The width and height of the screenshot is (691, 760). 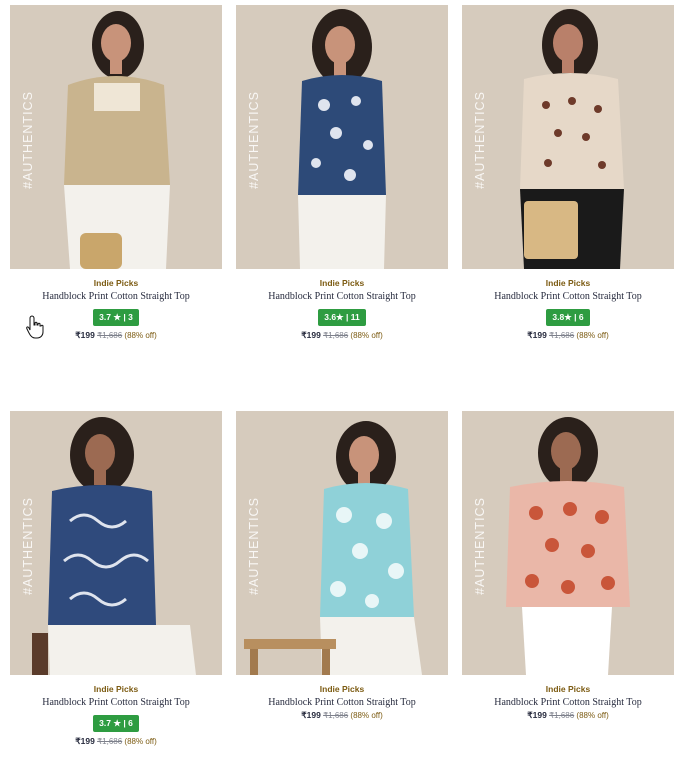 I want to click on hand-pointer-cursor-icon, so click(x=35, y=327).